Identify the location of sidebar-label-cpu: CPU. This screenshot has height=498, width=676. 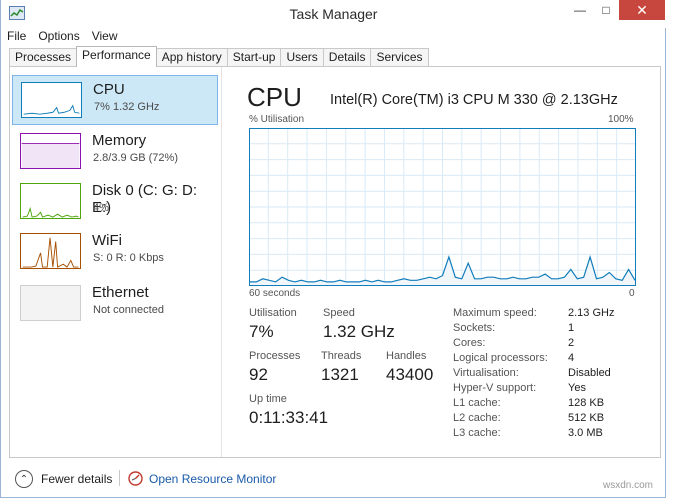
(109, 89).